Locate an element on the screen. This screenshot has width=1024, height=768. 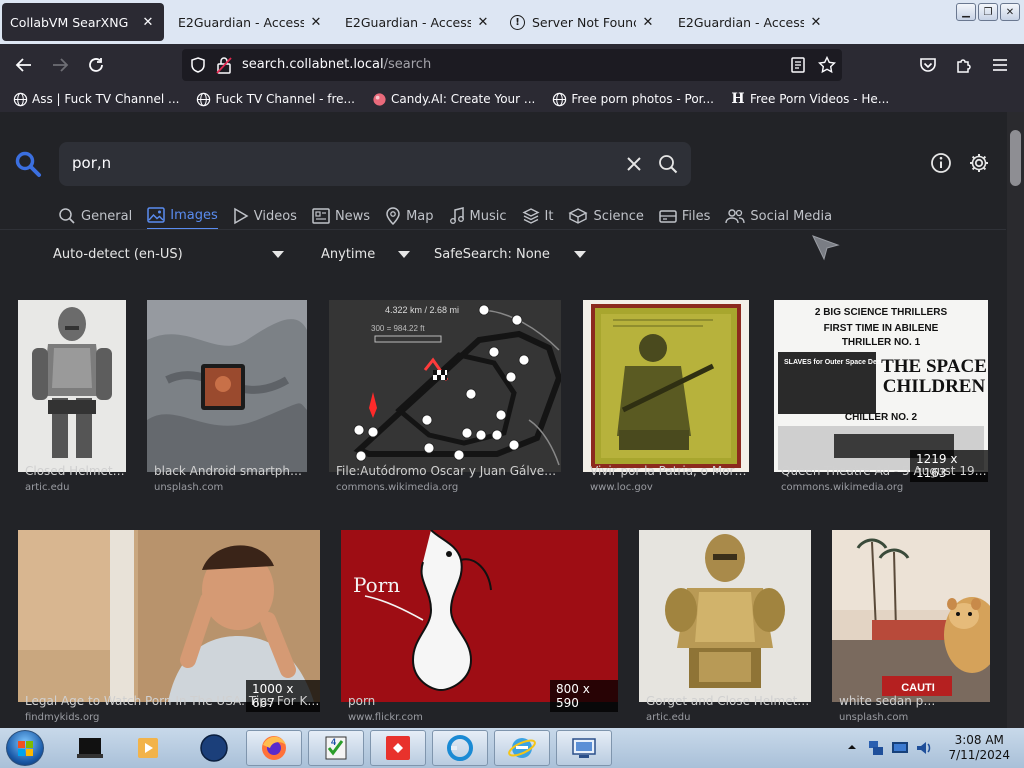
search-input: por,n is located at coordinates (375, 164).